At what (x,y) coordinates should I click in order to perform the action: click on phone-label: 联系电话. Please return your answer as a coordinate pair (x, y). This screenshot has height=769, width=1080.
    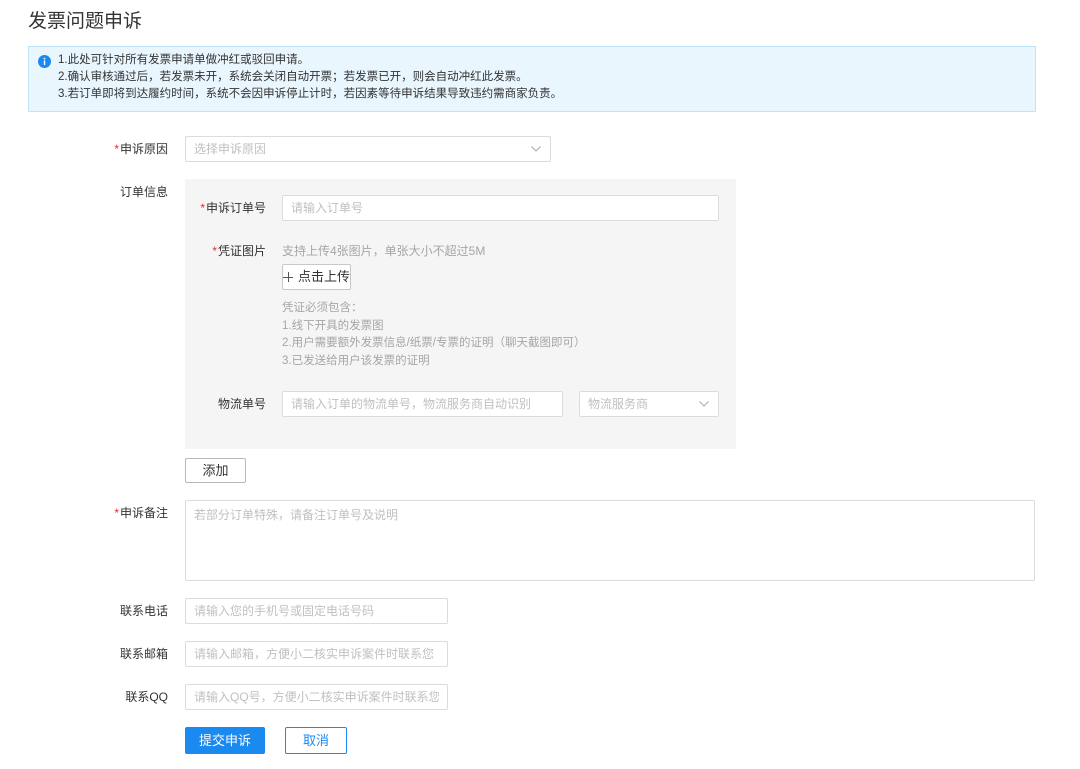
    Looking at the image, I should click on (143, 611).